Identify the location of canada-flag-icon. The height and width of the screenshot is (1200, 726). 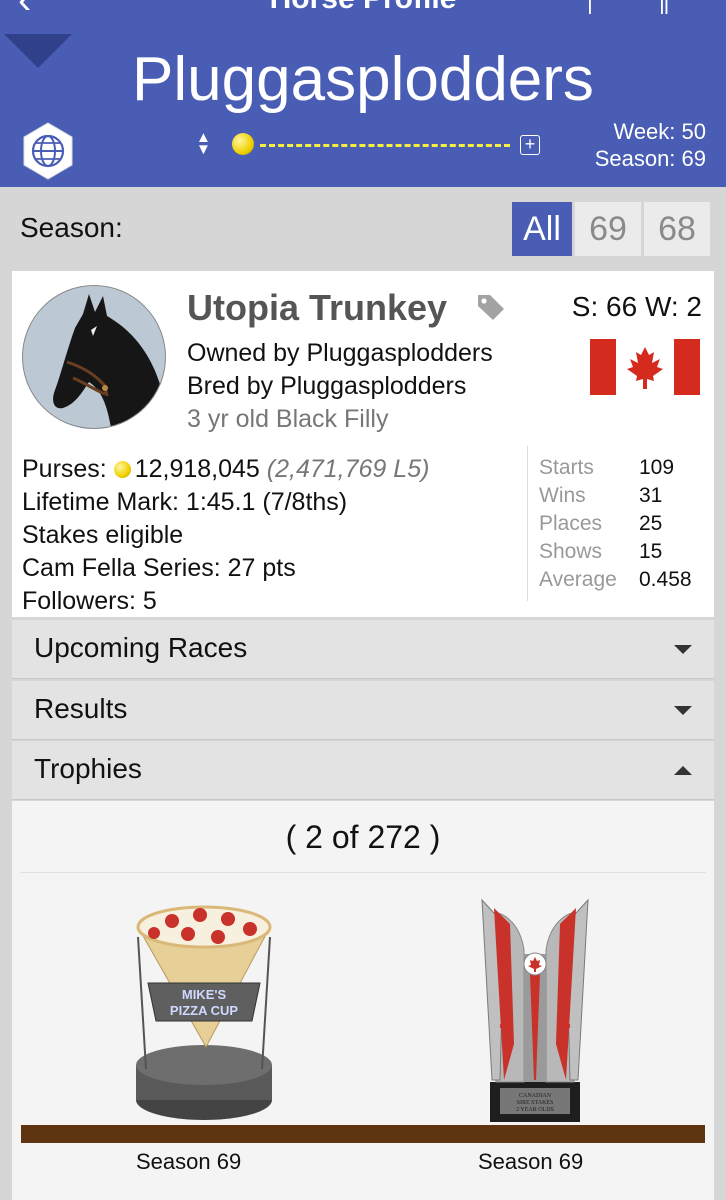
(645, 367).